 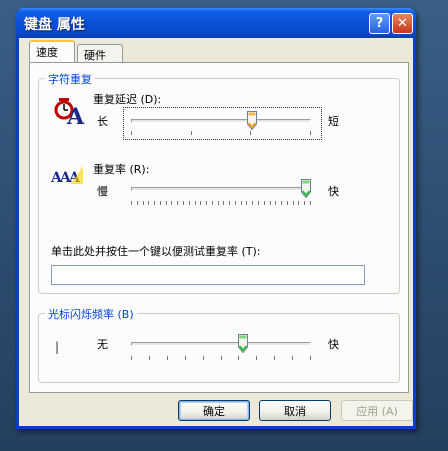 What do you see at coordinates (221, 203) in the screenshot?
I see `repeat-rate-ticks` at bounding box center [221, 203].